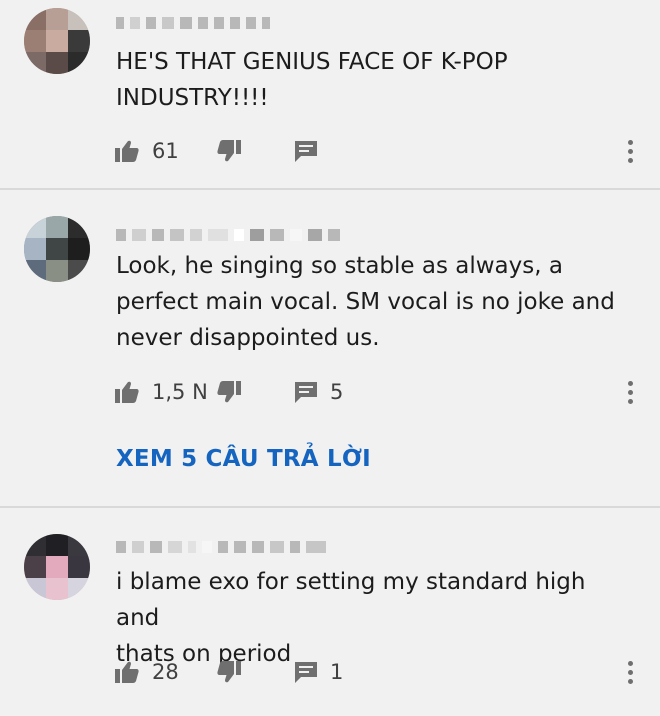  Describe the element at coordinates (165, 151) in the screenshot. I see `like-count: 61` at that location.